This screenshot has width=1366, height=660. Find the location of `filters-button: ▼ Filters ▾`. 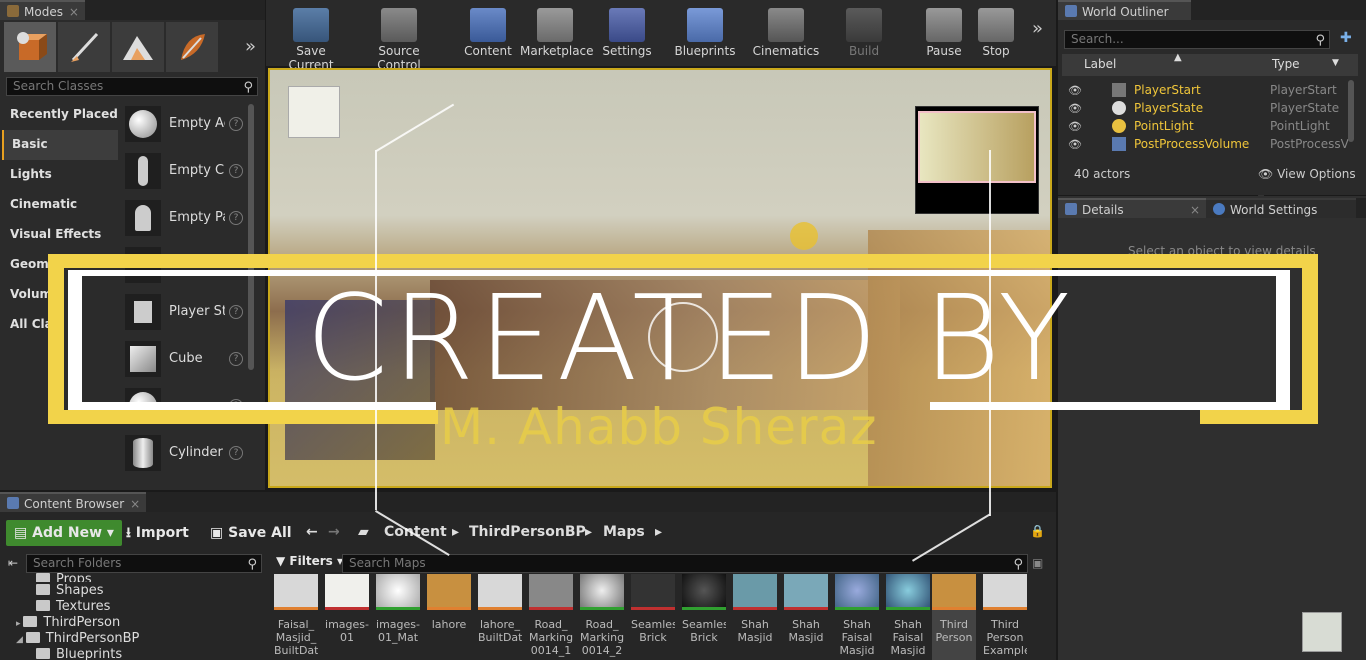

filters-button: ▼ Filters ▾ is located at coordinates (309, 561).